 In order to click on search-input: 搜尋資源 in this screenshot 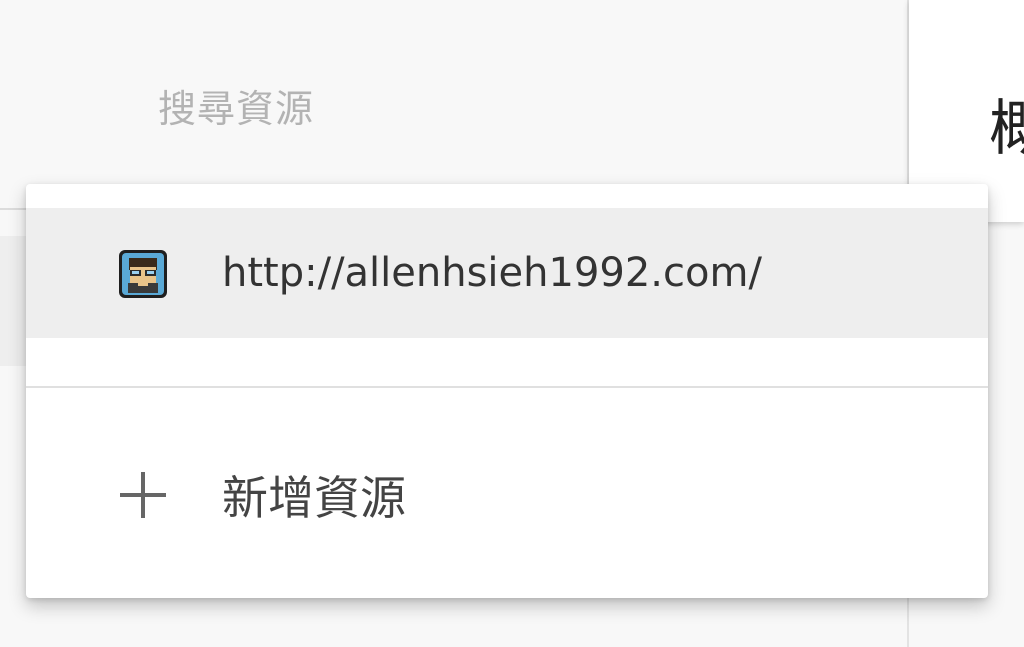, I will do `click(236, 105)`.